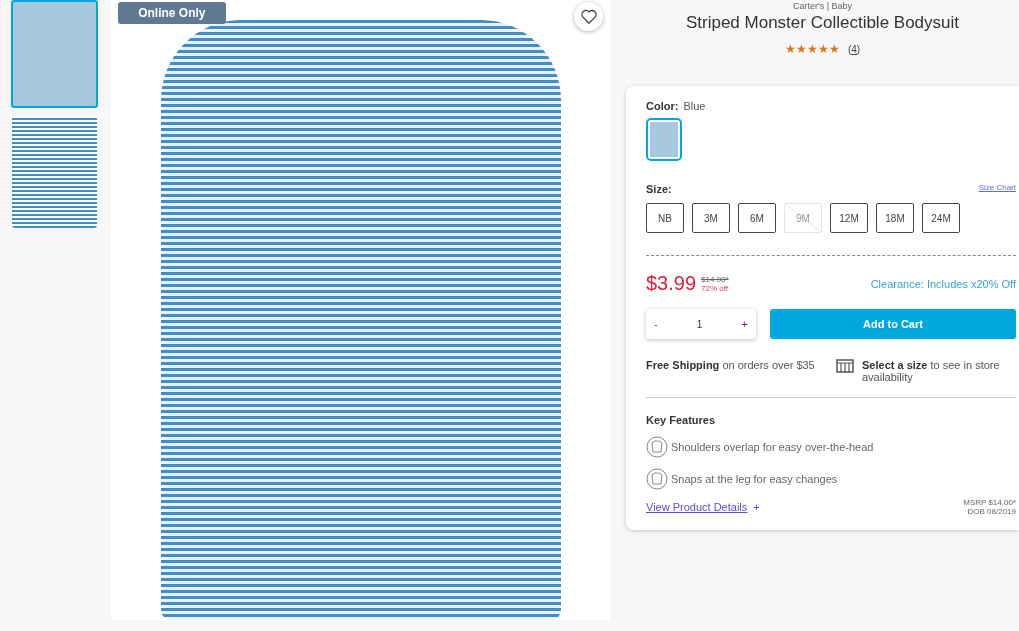 The image size is (1019, 631). I want to click on size-option: 3M, so click(711, 218).